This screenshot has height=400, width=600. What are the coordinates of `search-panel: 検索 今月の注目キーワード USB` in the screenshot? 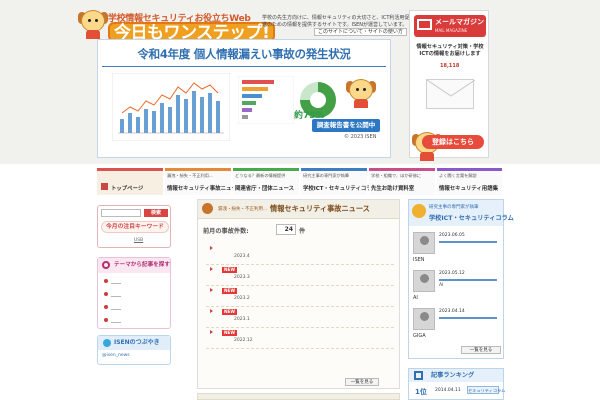 It's located at (134, 226).